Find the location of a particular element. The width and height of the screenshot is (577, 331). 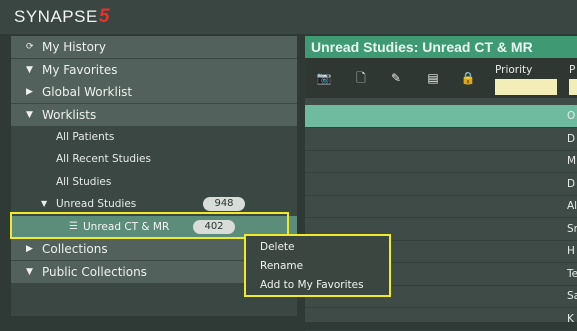

nav-public-collections-label: Public Collections is located at coordinates (94, 272).